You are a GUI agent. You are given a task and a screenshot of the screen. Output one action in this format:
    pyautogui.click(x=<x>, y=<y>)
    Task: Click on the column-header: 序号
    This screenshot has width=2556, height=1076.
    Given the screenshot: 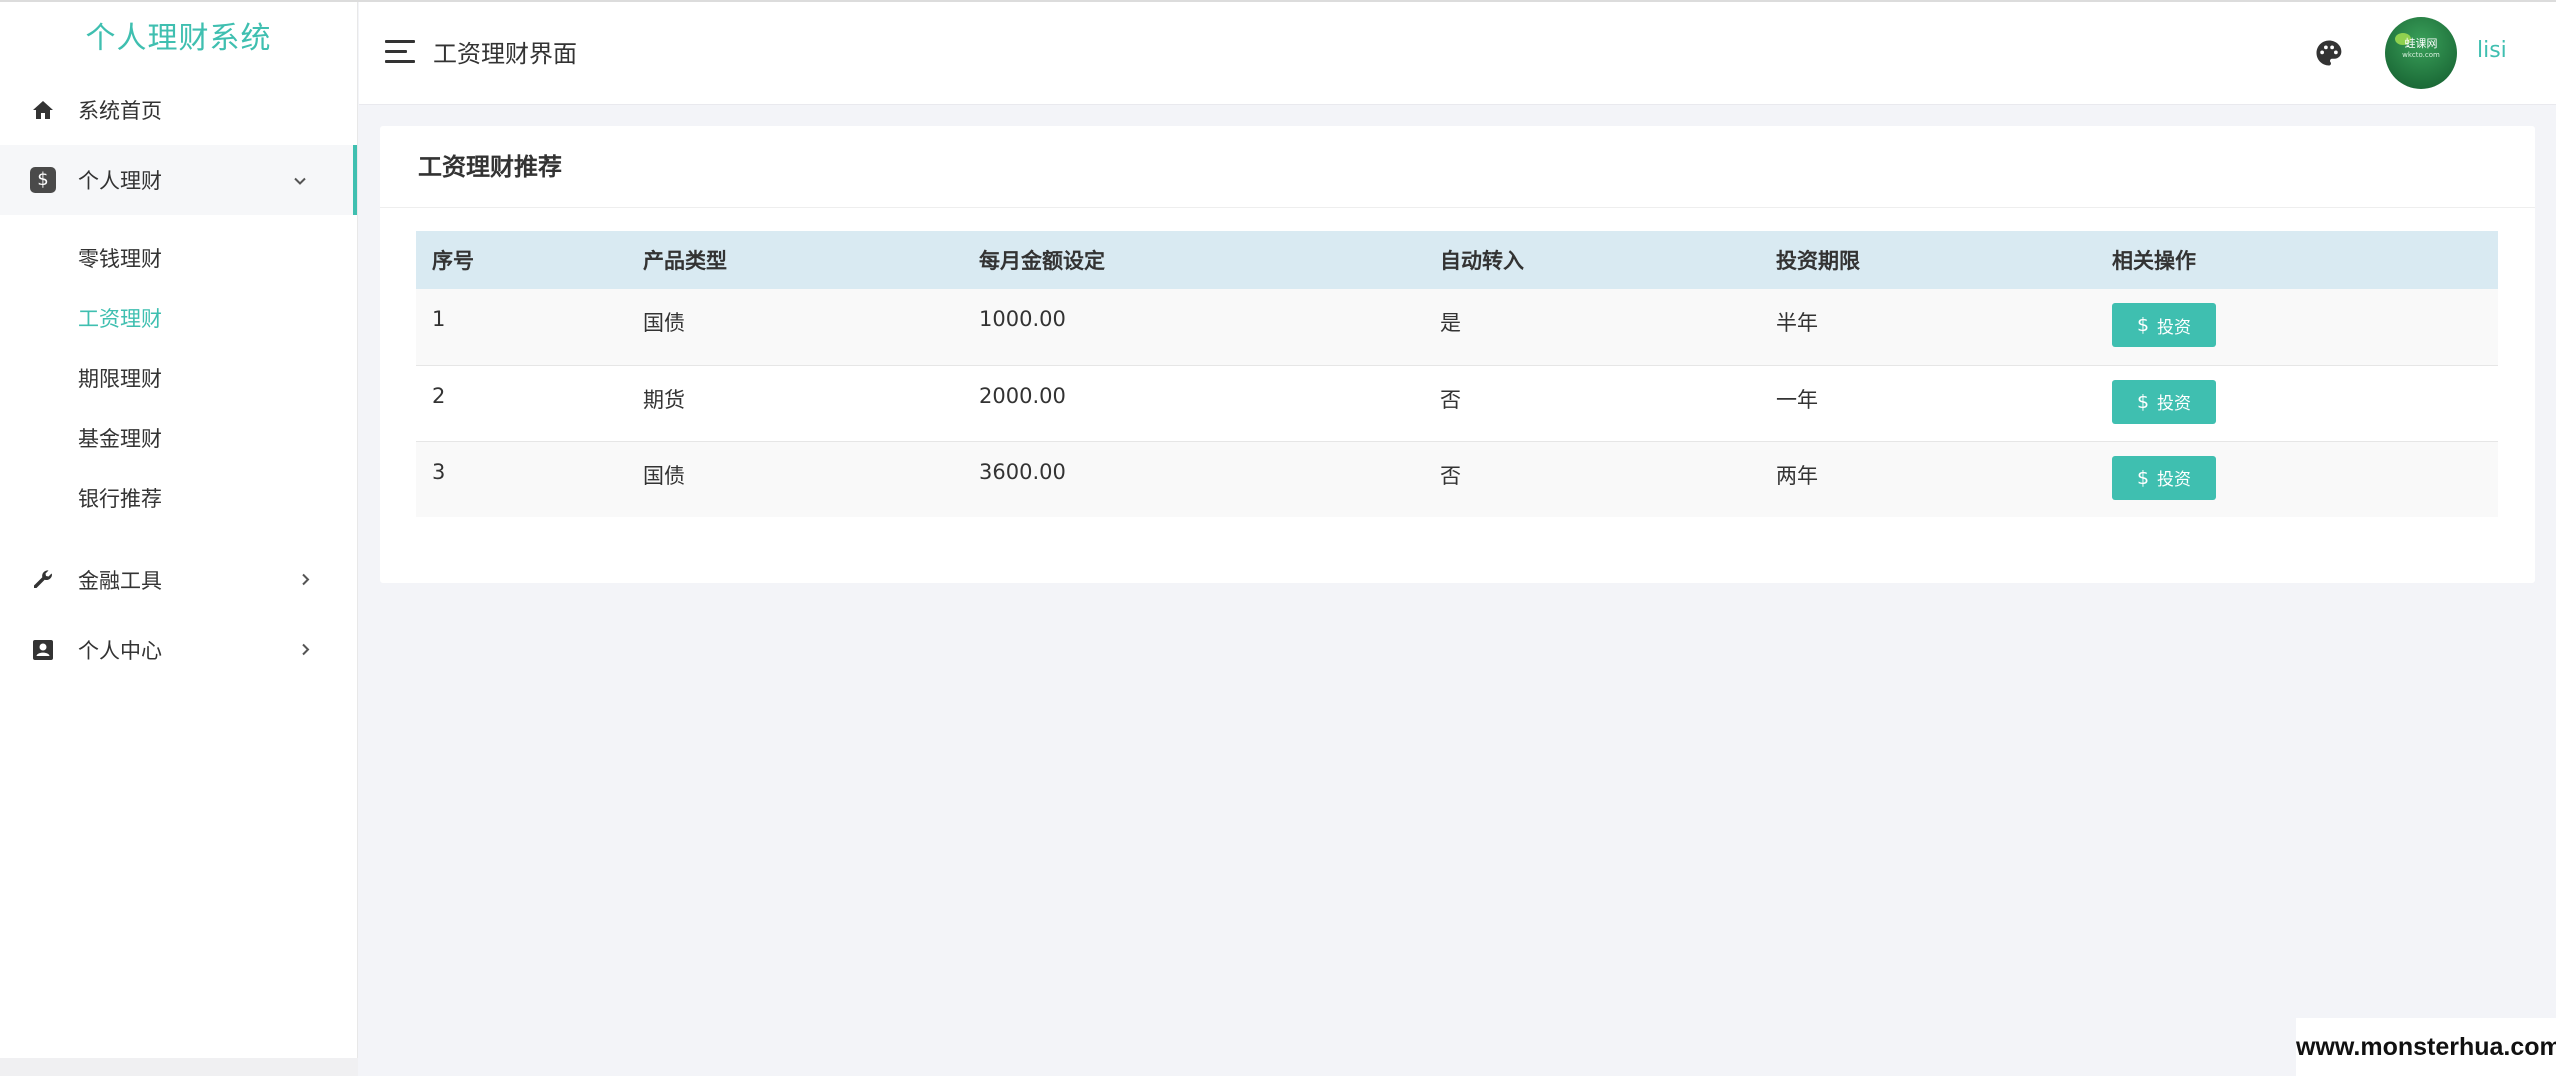 What is the action you would take?
    pyautogui.click(x=453, y=261)
    